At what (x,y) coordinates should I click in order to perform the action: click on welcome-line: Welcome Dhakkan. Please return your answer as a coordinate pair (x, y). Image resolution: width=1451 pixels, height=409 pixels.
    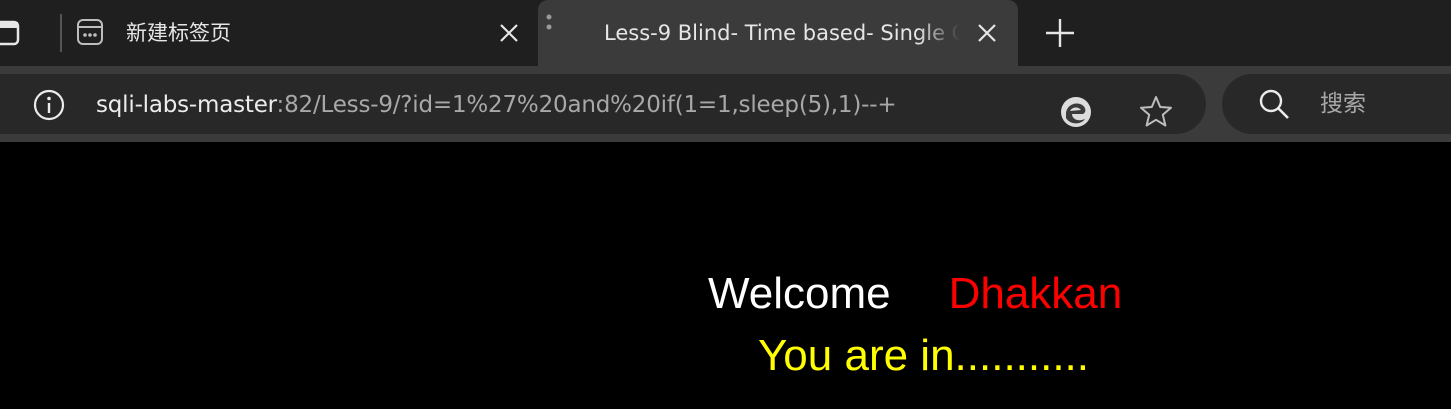
    Looking at the image, I should click on (915, 294).